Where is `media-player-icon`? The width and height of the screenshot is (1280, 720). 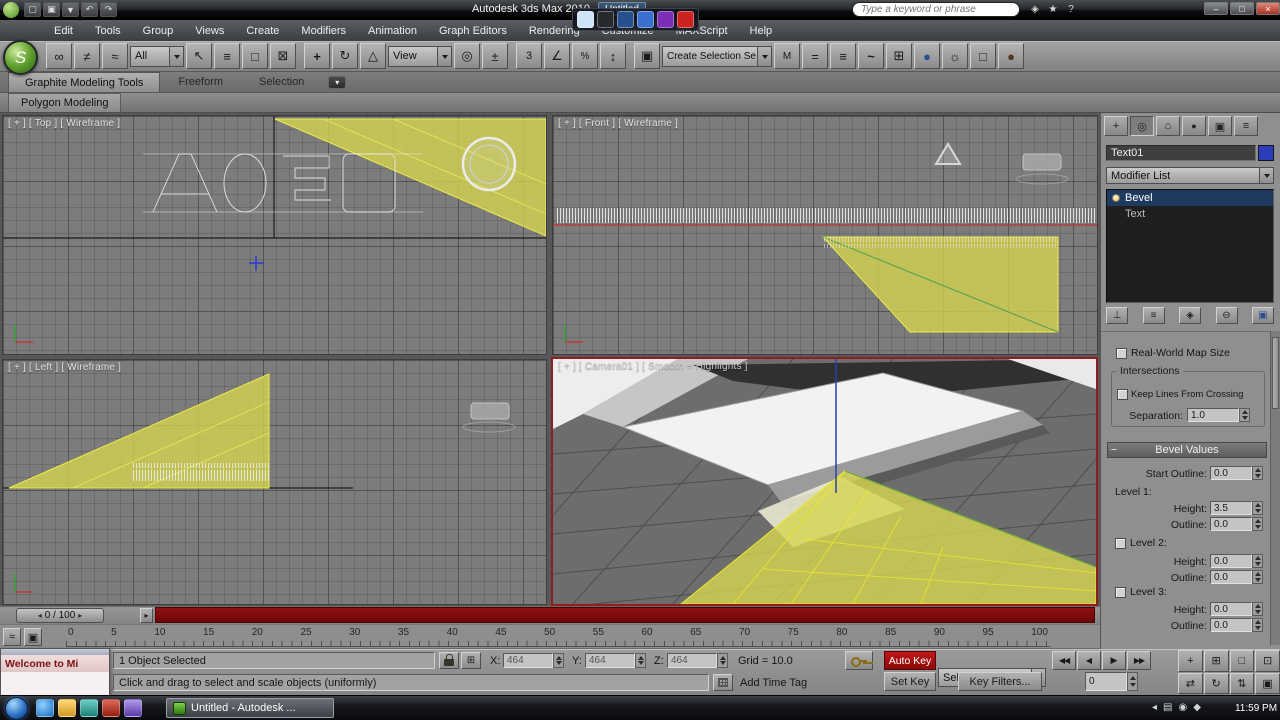
media-player-icon is located at coordinates (89, 708).